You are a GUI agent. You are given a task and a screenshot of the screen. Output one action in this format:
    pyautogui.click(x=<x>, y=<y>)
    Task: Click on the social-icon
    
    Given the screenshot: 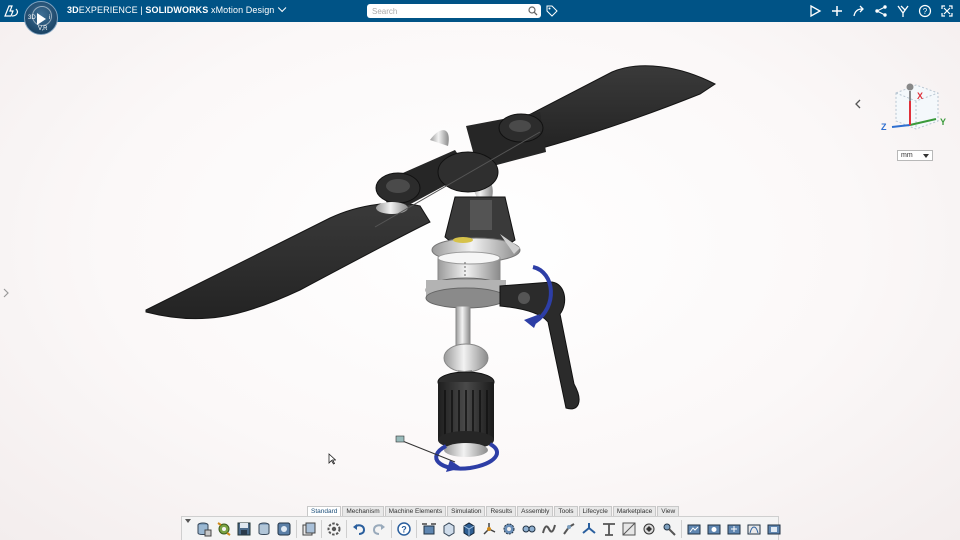 What is the action you would take?
    pyautogui.click(x=881, y=11)
    